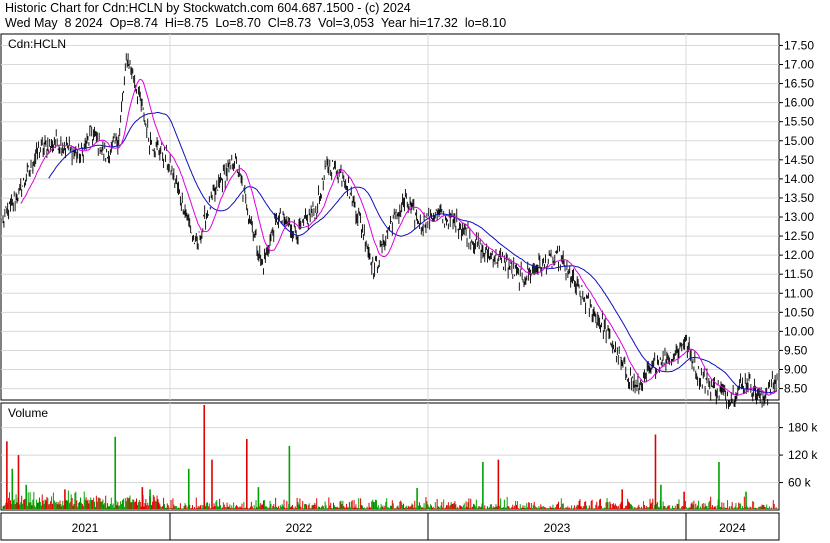 This screenshot has height=543, width=830. What do you see at coordinates (799, 198) in the screenshot?
I see `price-tick-label: 13.50` at bounding box center [799, 198].